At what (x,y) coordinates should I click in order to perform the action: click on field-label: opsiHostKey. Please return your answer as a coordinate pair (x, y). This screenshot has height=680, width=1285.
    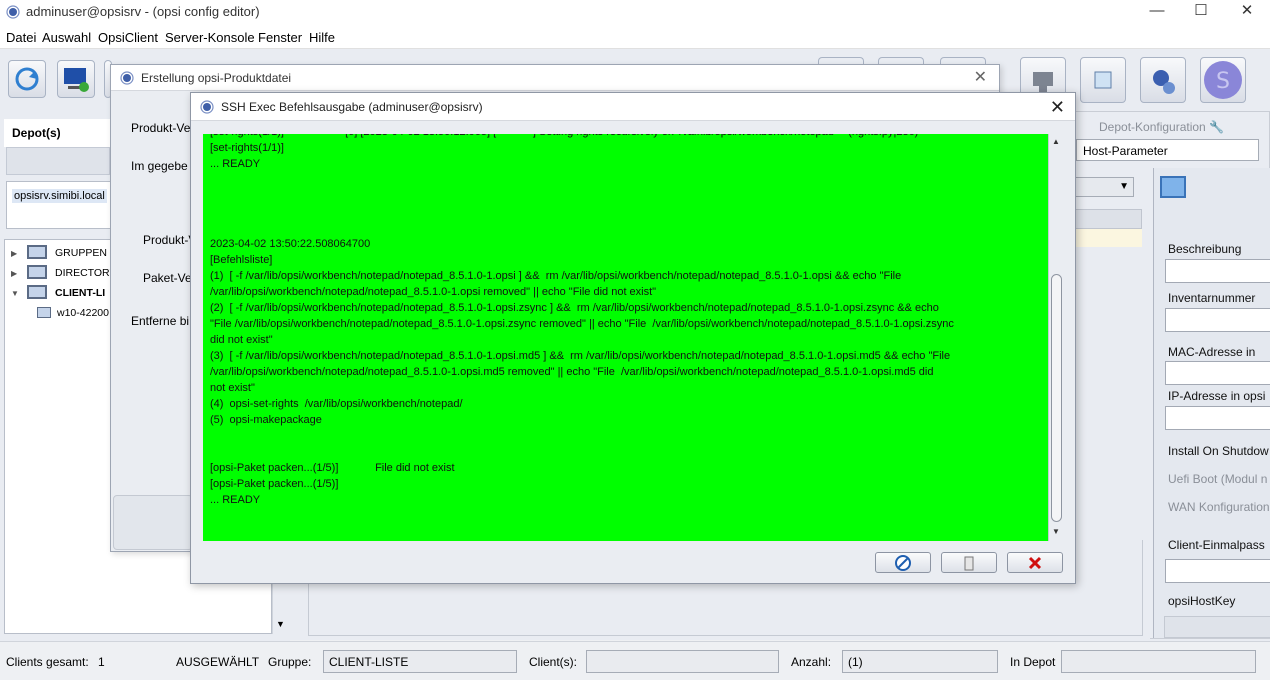
    Looking at the image, I should click on (1202, 601).